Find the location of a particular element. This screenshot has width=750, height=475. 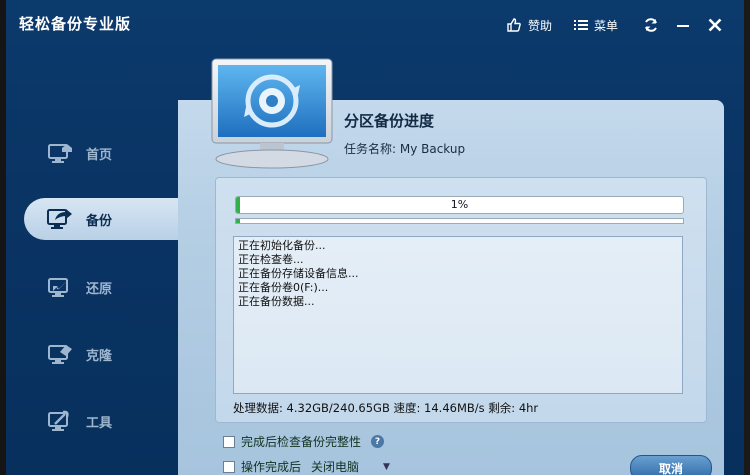

chevron-down-icon: ▼ is located at coordinates (386, 466).